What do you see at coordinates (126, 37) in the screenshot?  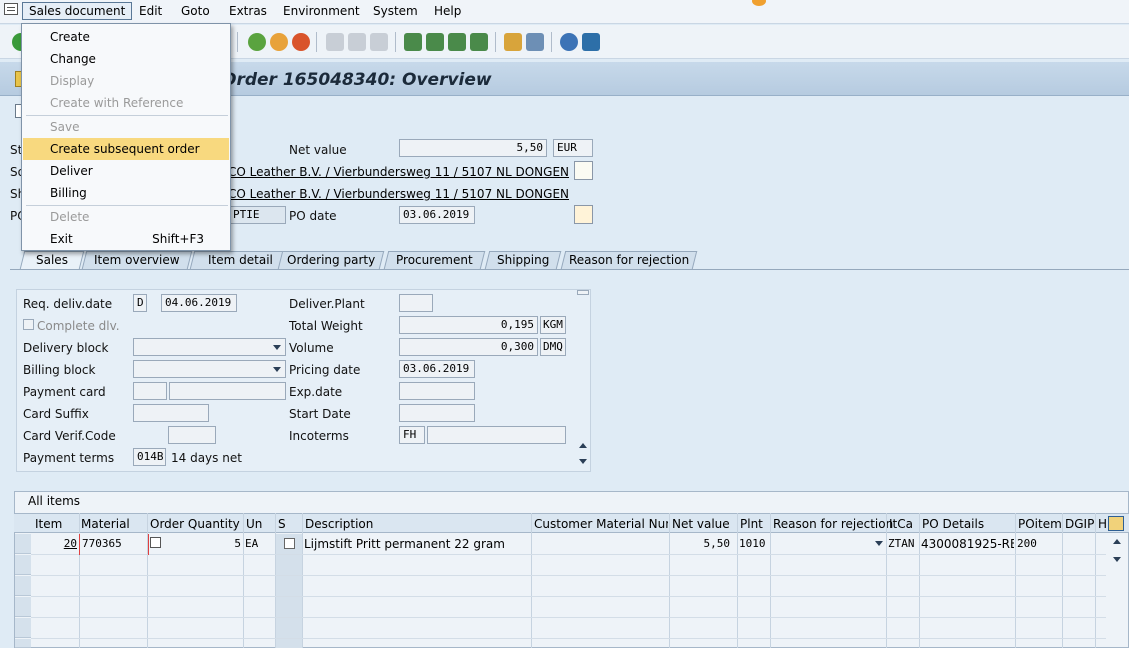 I see `menu-item-create: Create` at bounding box center [126, 37].